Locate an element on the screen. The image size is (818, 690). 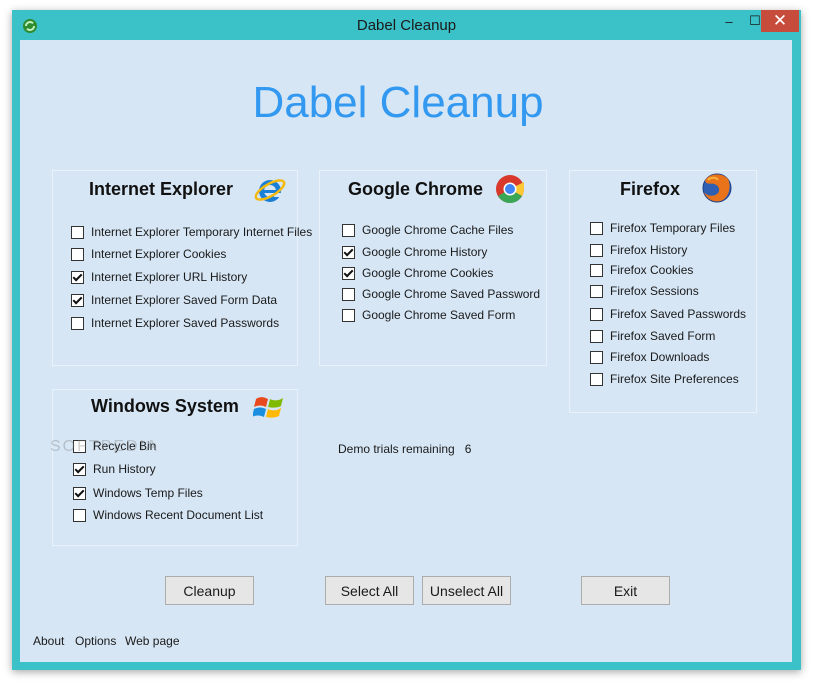
checkbox-label: Internet Explorer URL History is located at coordinates (169, 277).